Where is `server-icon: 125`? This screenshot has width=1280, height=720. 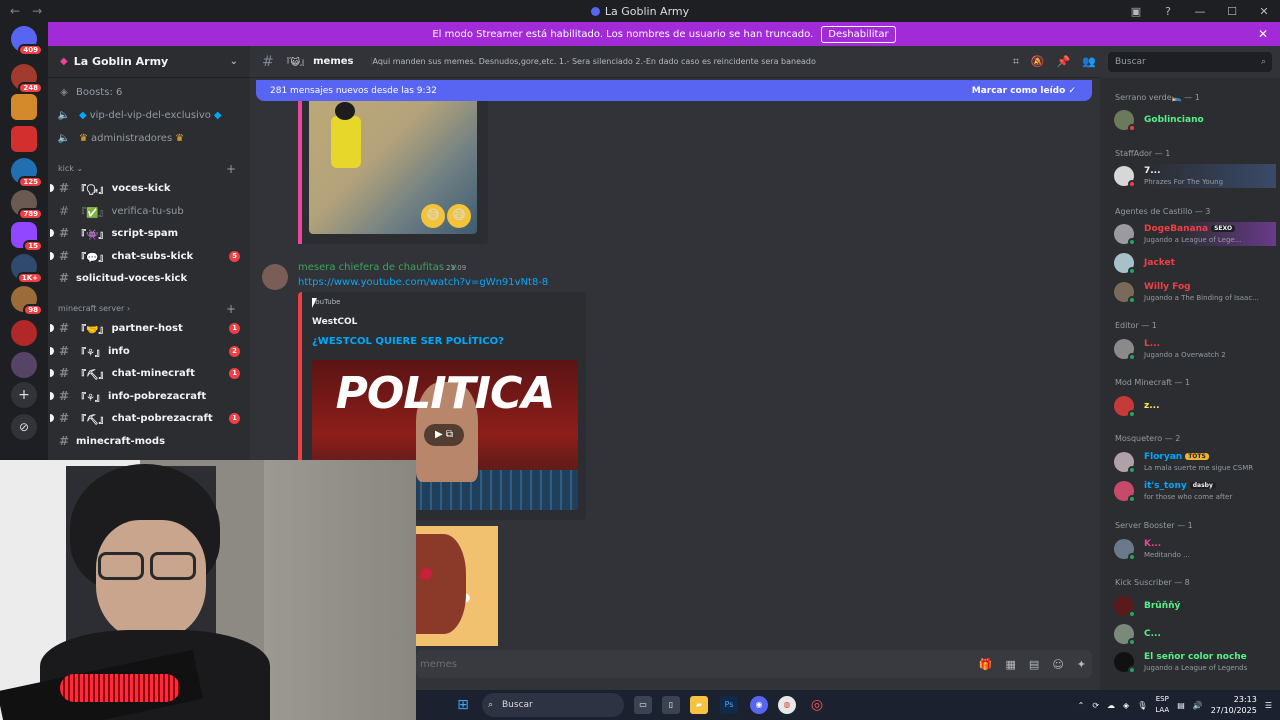
server-icon: 125 is located at coordinates (27, 173).